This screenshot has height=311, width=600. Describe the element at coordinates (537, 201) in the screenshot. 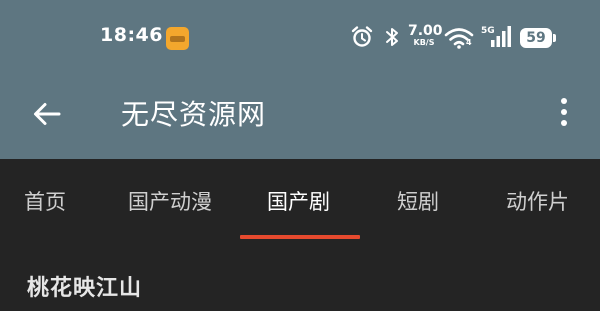

I see `tab-action-movie: 动作片` at that location.